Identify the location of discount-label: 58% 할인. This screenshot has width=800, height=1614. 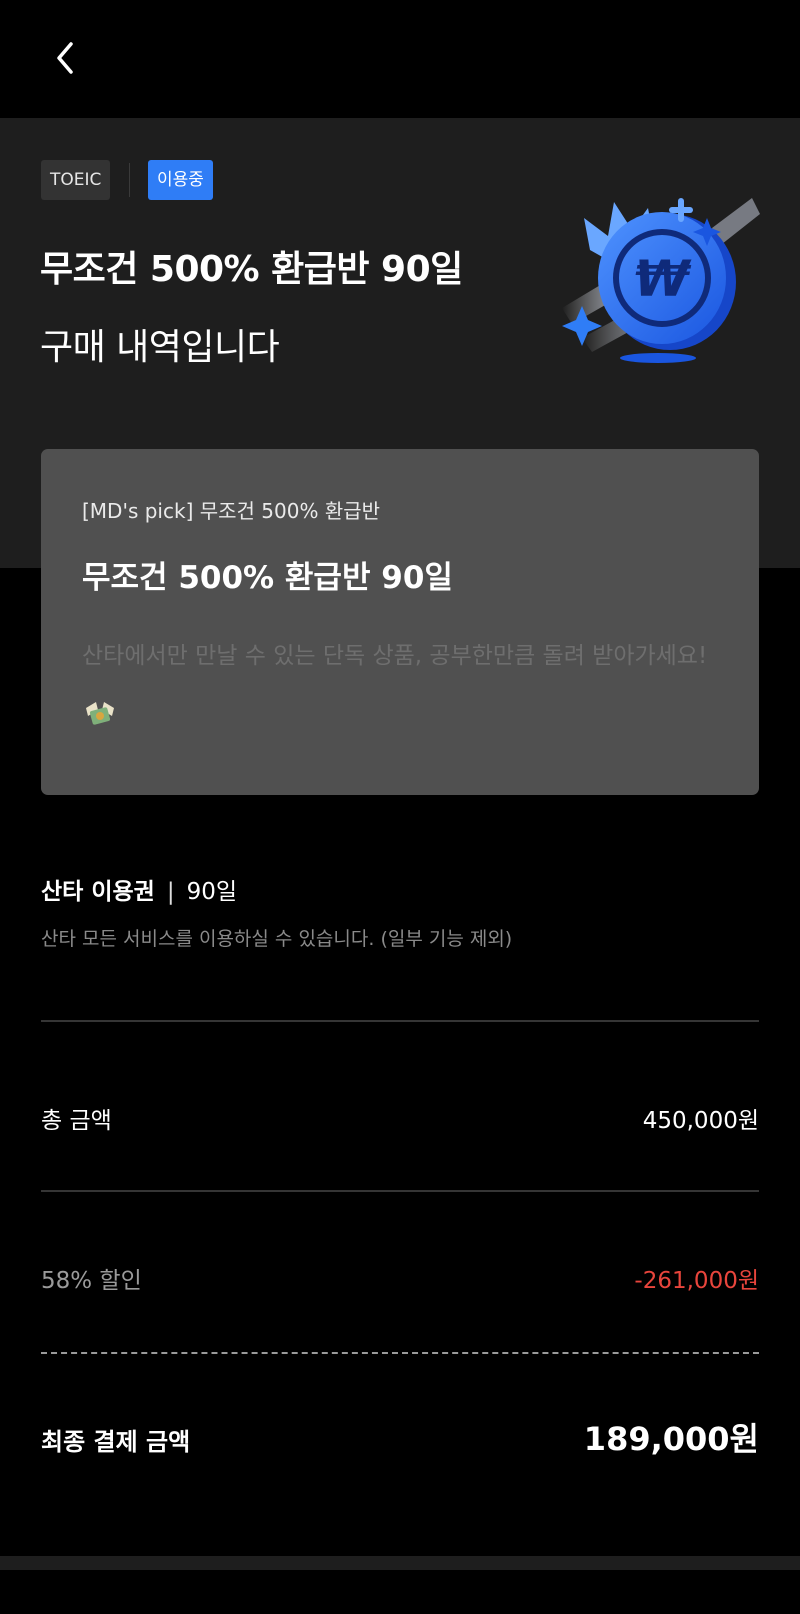
(91, 1281).